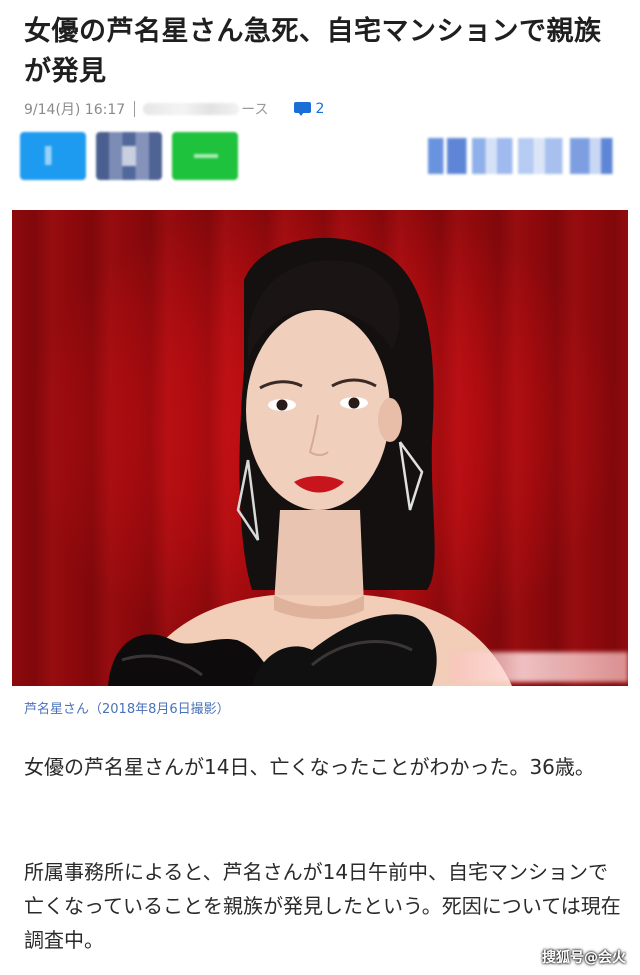 This screenshot has width=640, height=975. What do you see at coordinates (129, 156) in the screenshot?
I see `facebook-share-button` at bounding box center [129, 156].